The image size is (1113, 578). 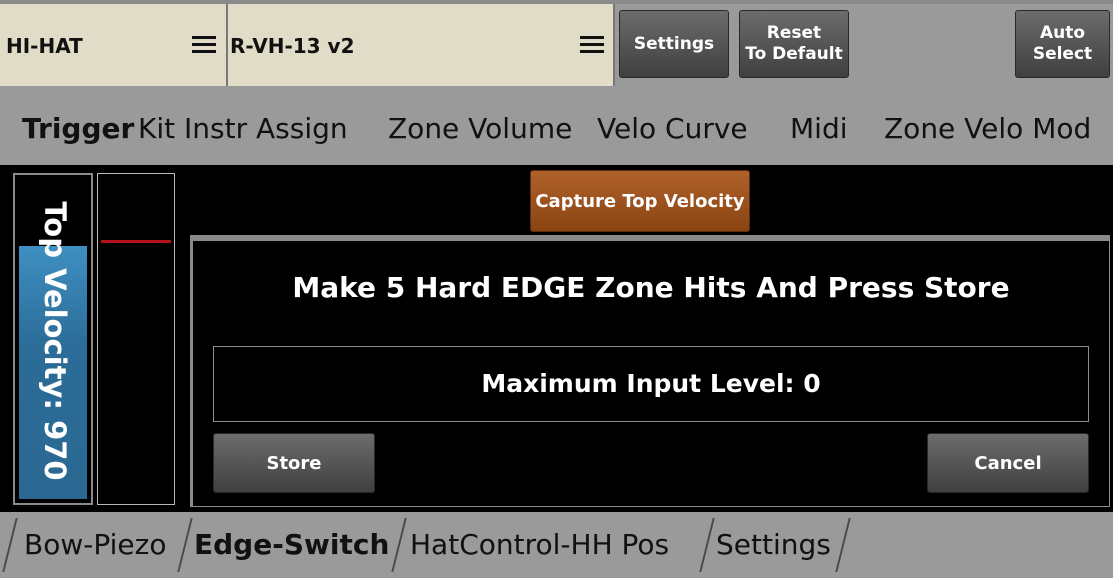 I want to click on model-selector-value: R-VH-13 v2, so click(x=292, y=46).